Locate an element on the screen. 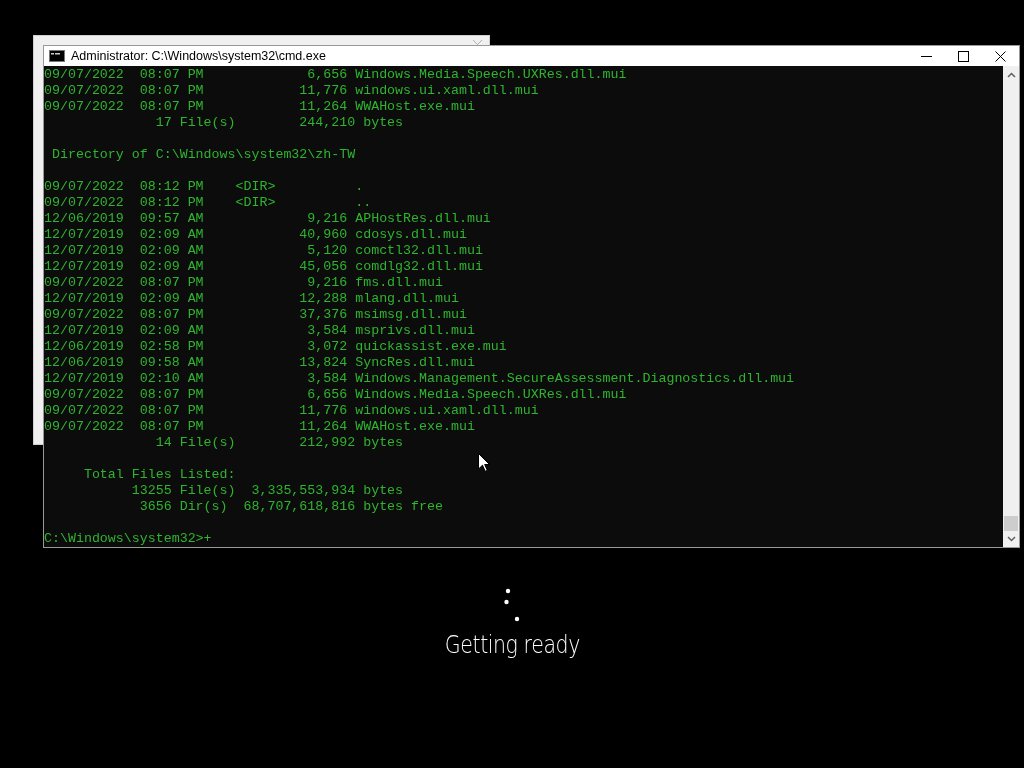 The width and height of the screenshot is (1024, 768). status-message: Getting ready is located at coordinates (512, 644).